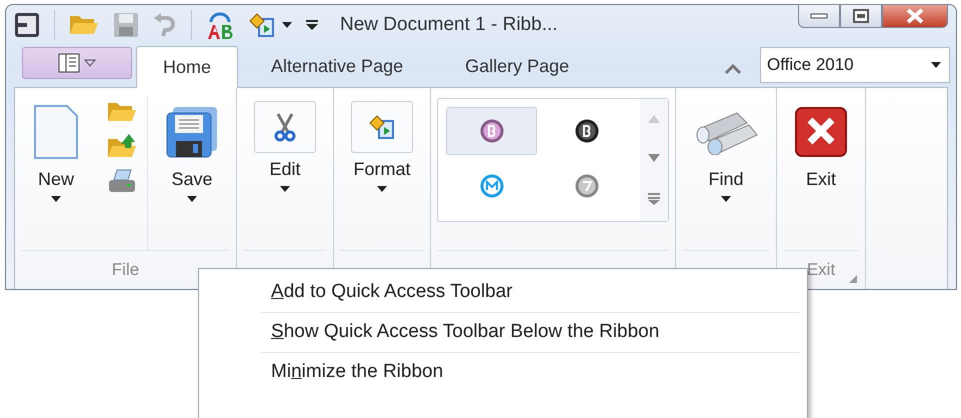 The width and height of the screenshot is (961, 418). Describe the element at coordinates (122, 146) in the screenshot. I see `folder-arrow-icon` at that location.